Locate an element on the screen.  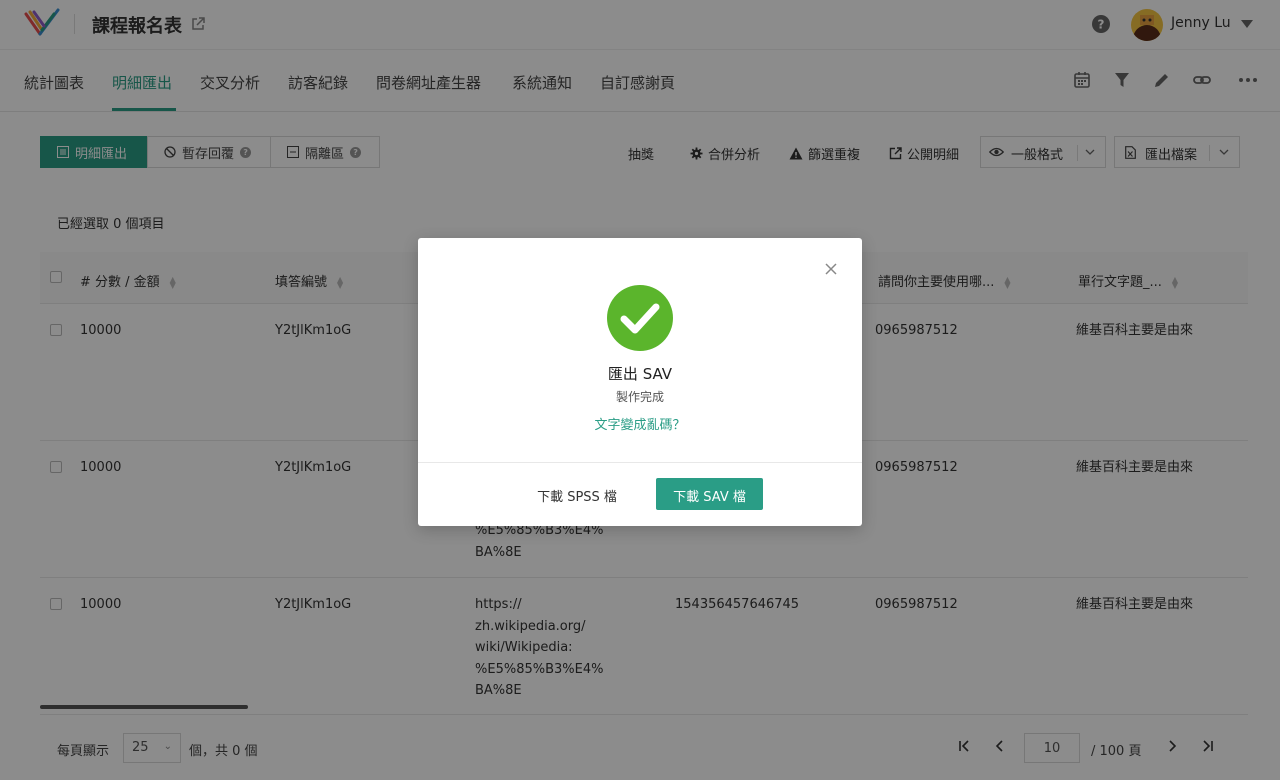
export-sav-modal: 匯出 SAV 製作完成 文字變成亂碼？ 下載 SPSS 檔 下載 SAV 檔 is located at coordinates (640, 382).